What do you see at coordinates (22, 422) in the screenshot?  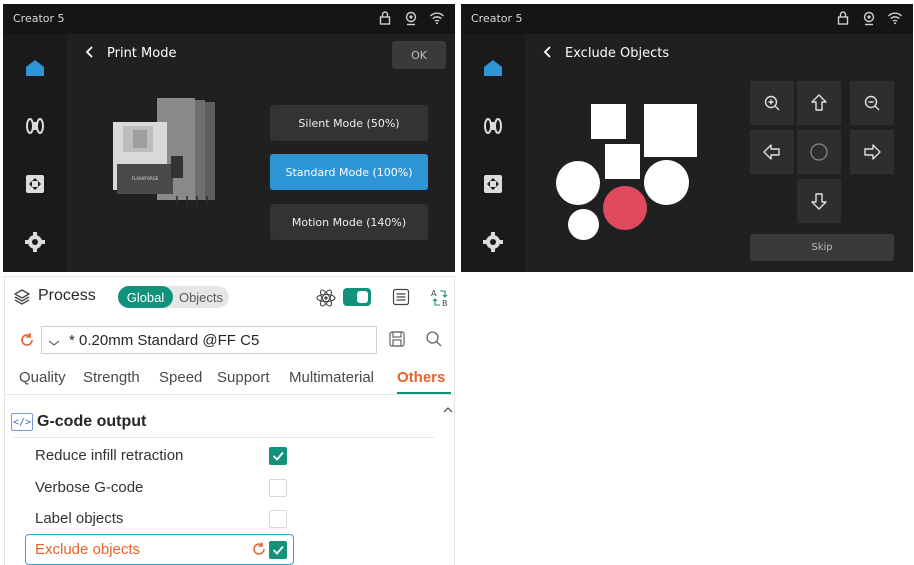 I see `gcode-icon: </>` at bounding box center [22, 422].